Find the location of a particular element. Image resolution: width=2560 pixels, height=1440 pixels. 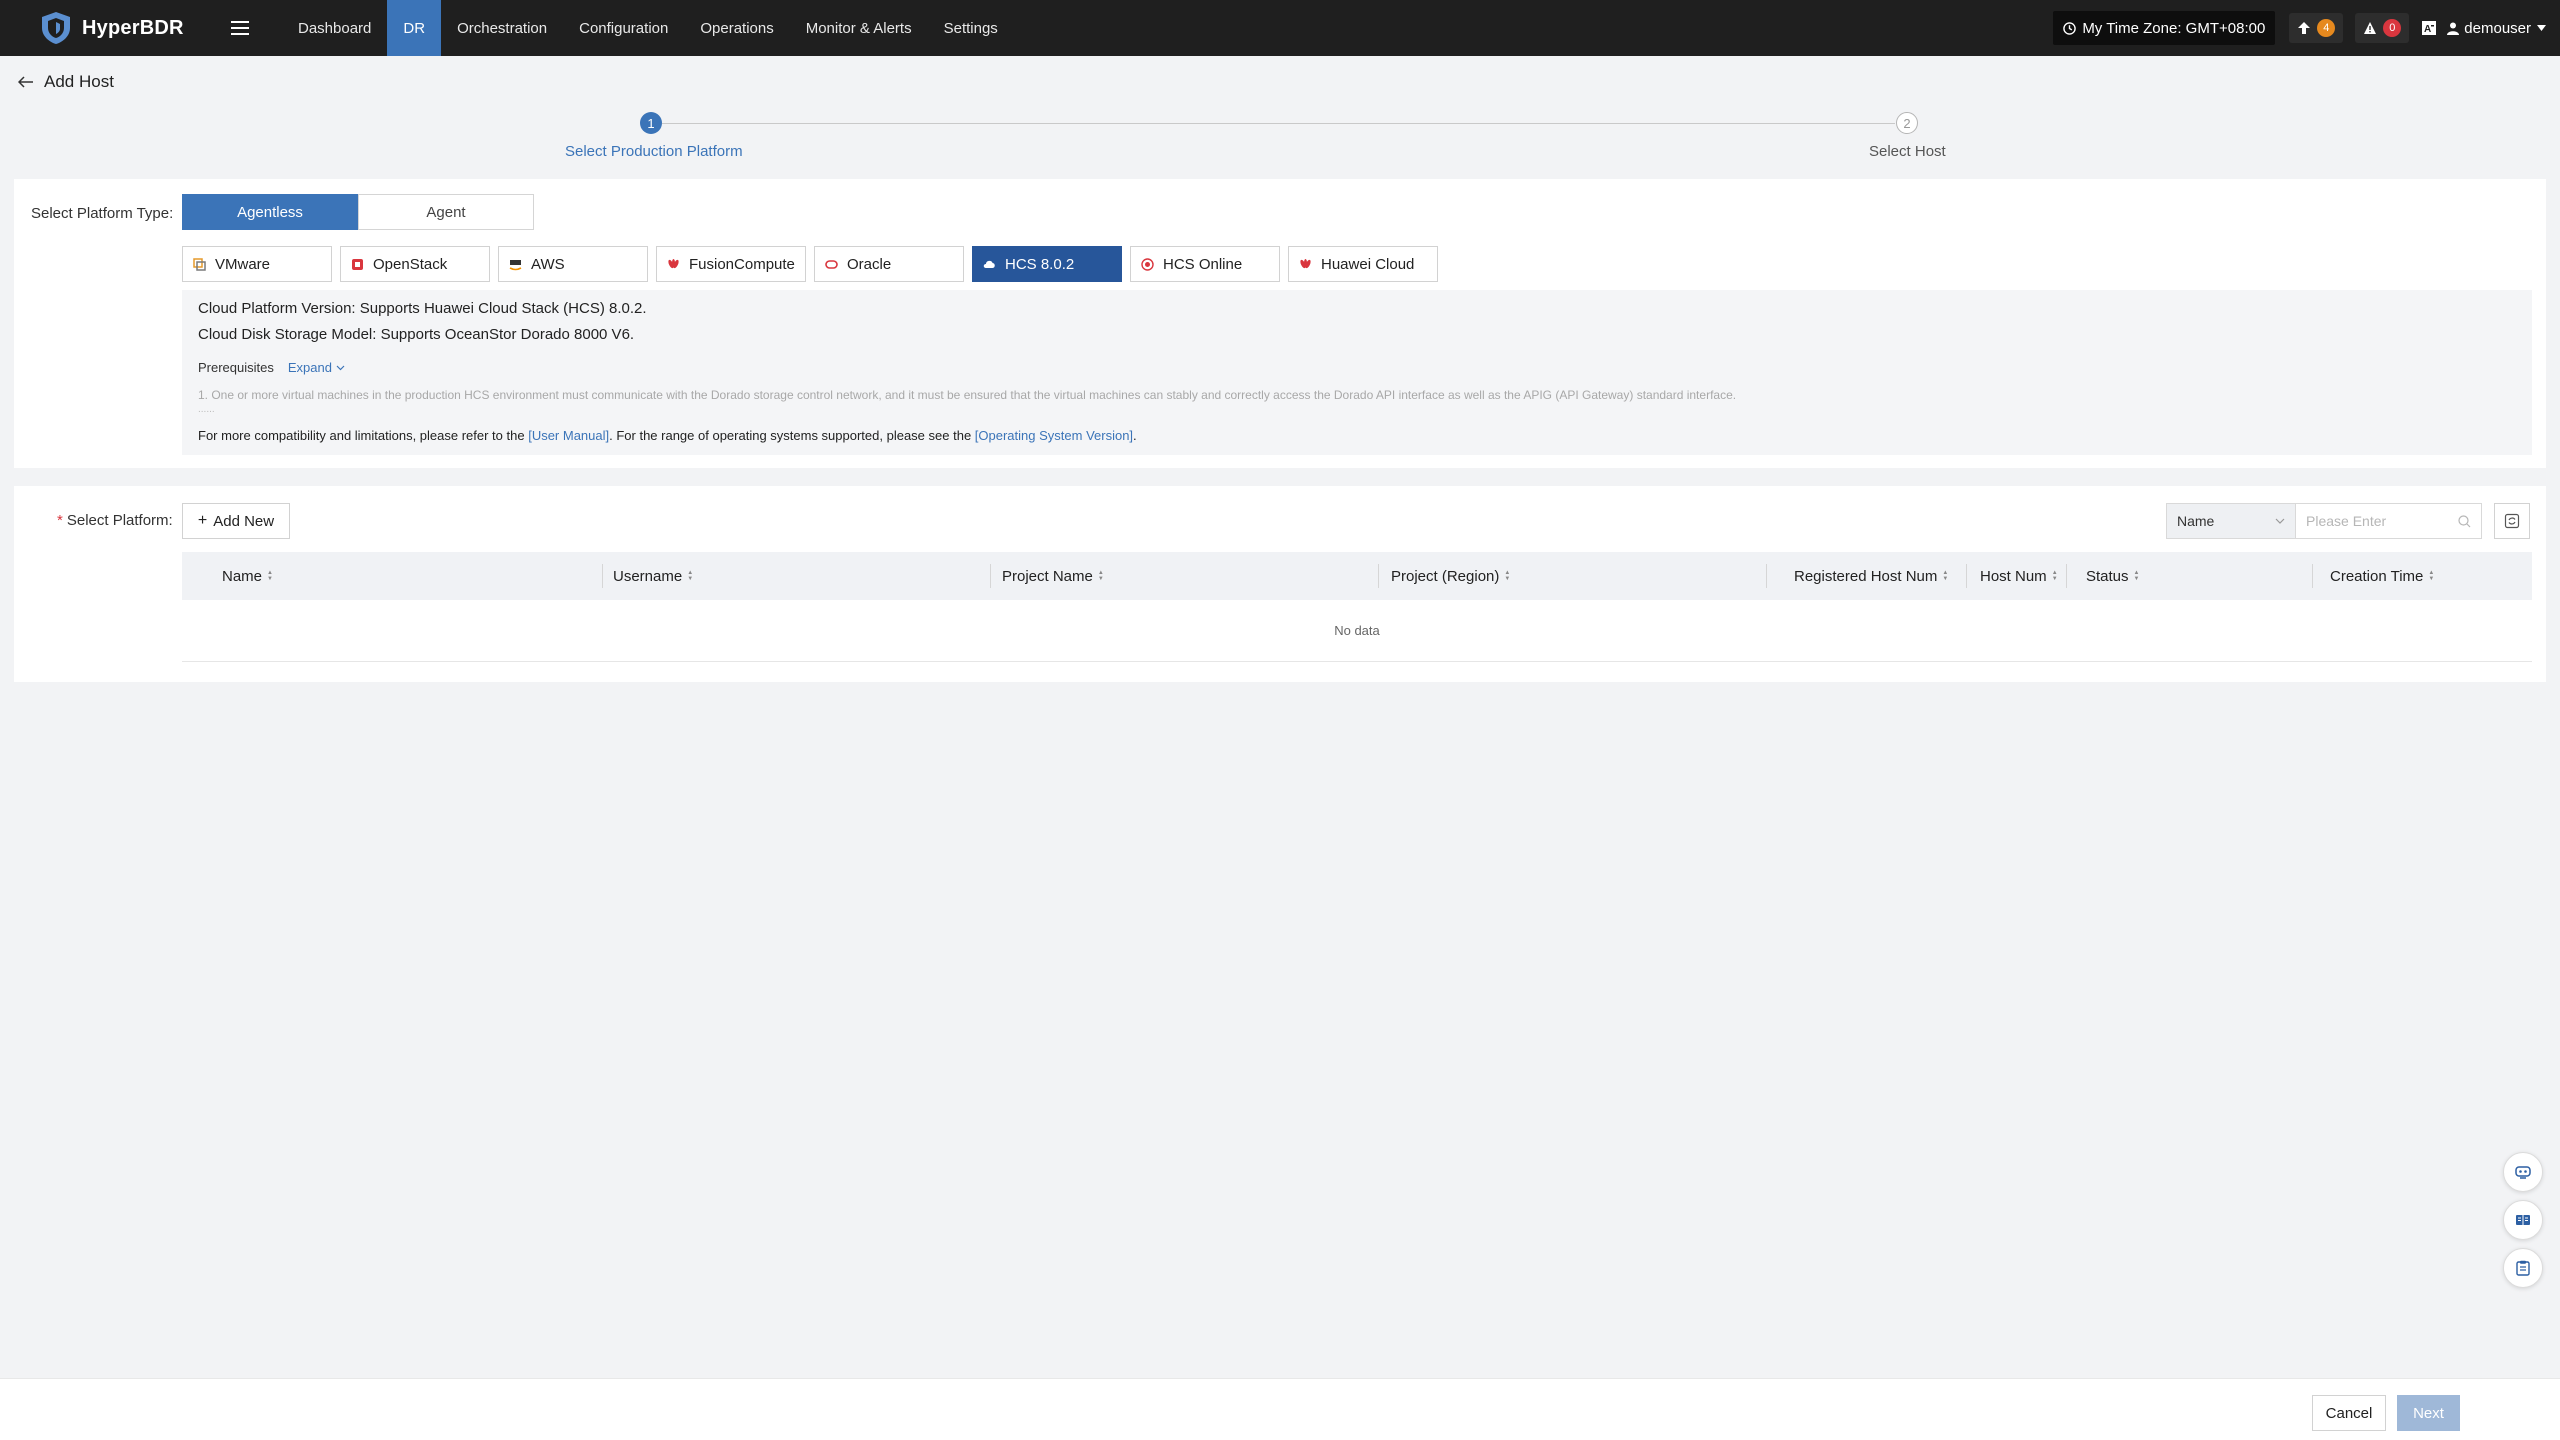

search-input: Please Enter is located at coordinates (2389, 521).